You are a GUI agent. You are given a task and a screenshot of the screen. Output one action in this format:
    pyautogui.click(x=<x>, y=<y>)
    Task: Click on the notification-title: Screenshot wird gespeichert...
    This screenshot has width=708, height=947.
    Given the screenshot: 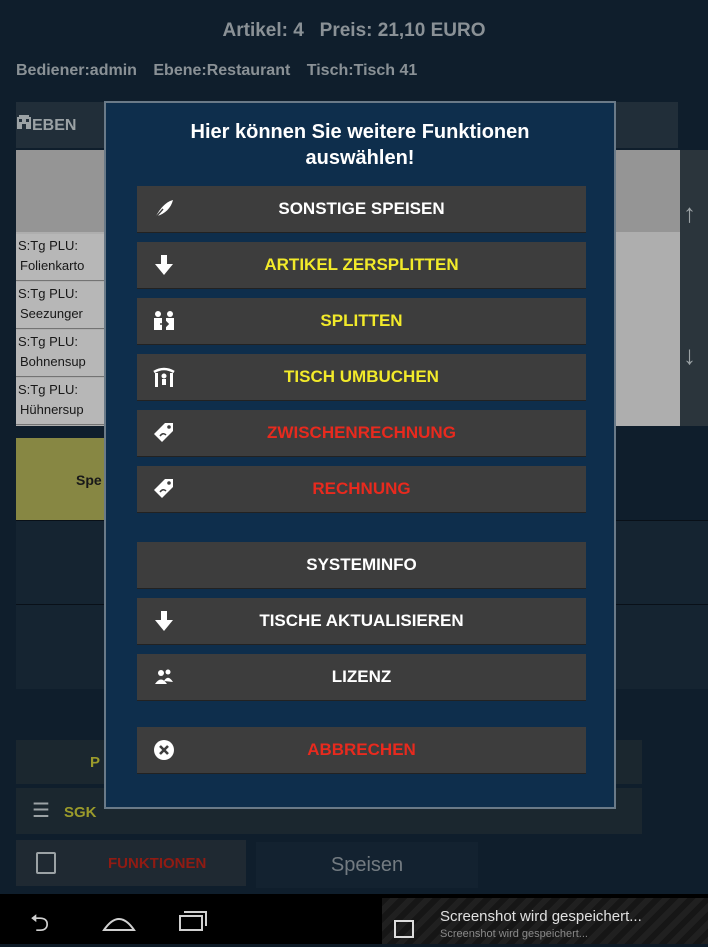 What is the action you would take?
    pyautogui.click(x=541, y=916)
    